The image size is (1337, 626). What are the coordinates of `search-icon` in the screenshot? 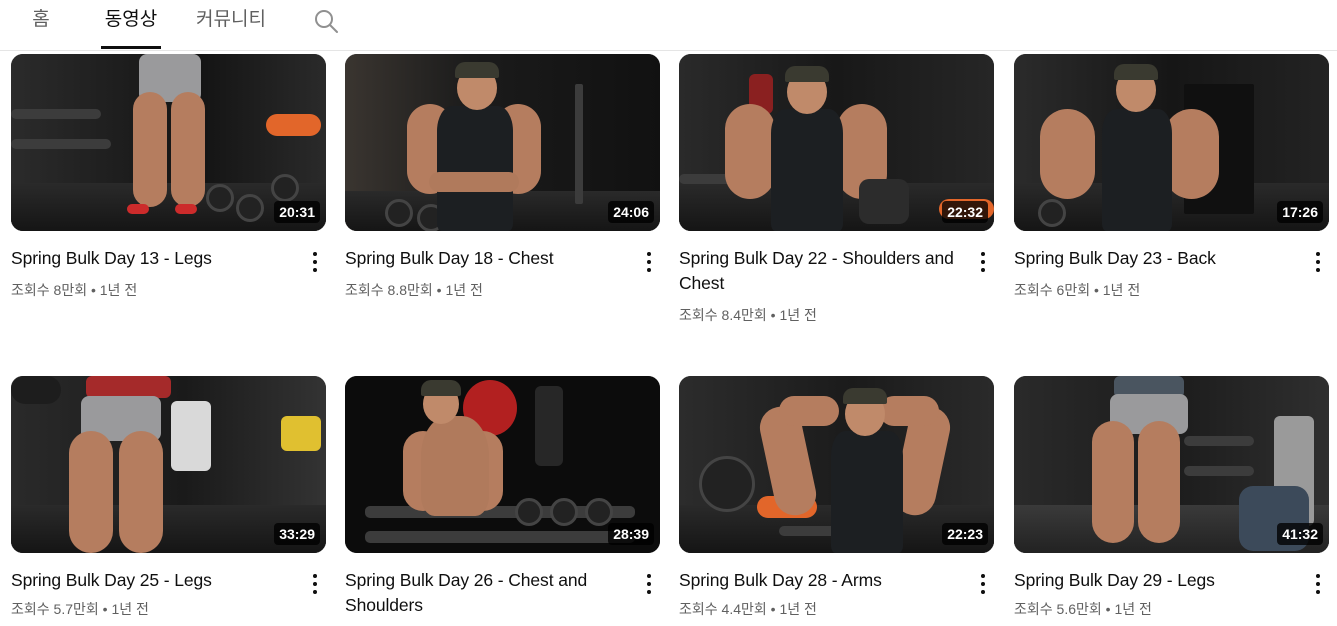 It's located at (326, 21).